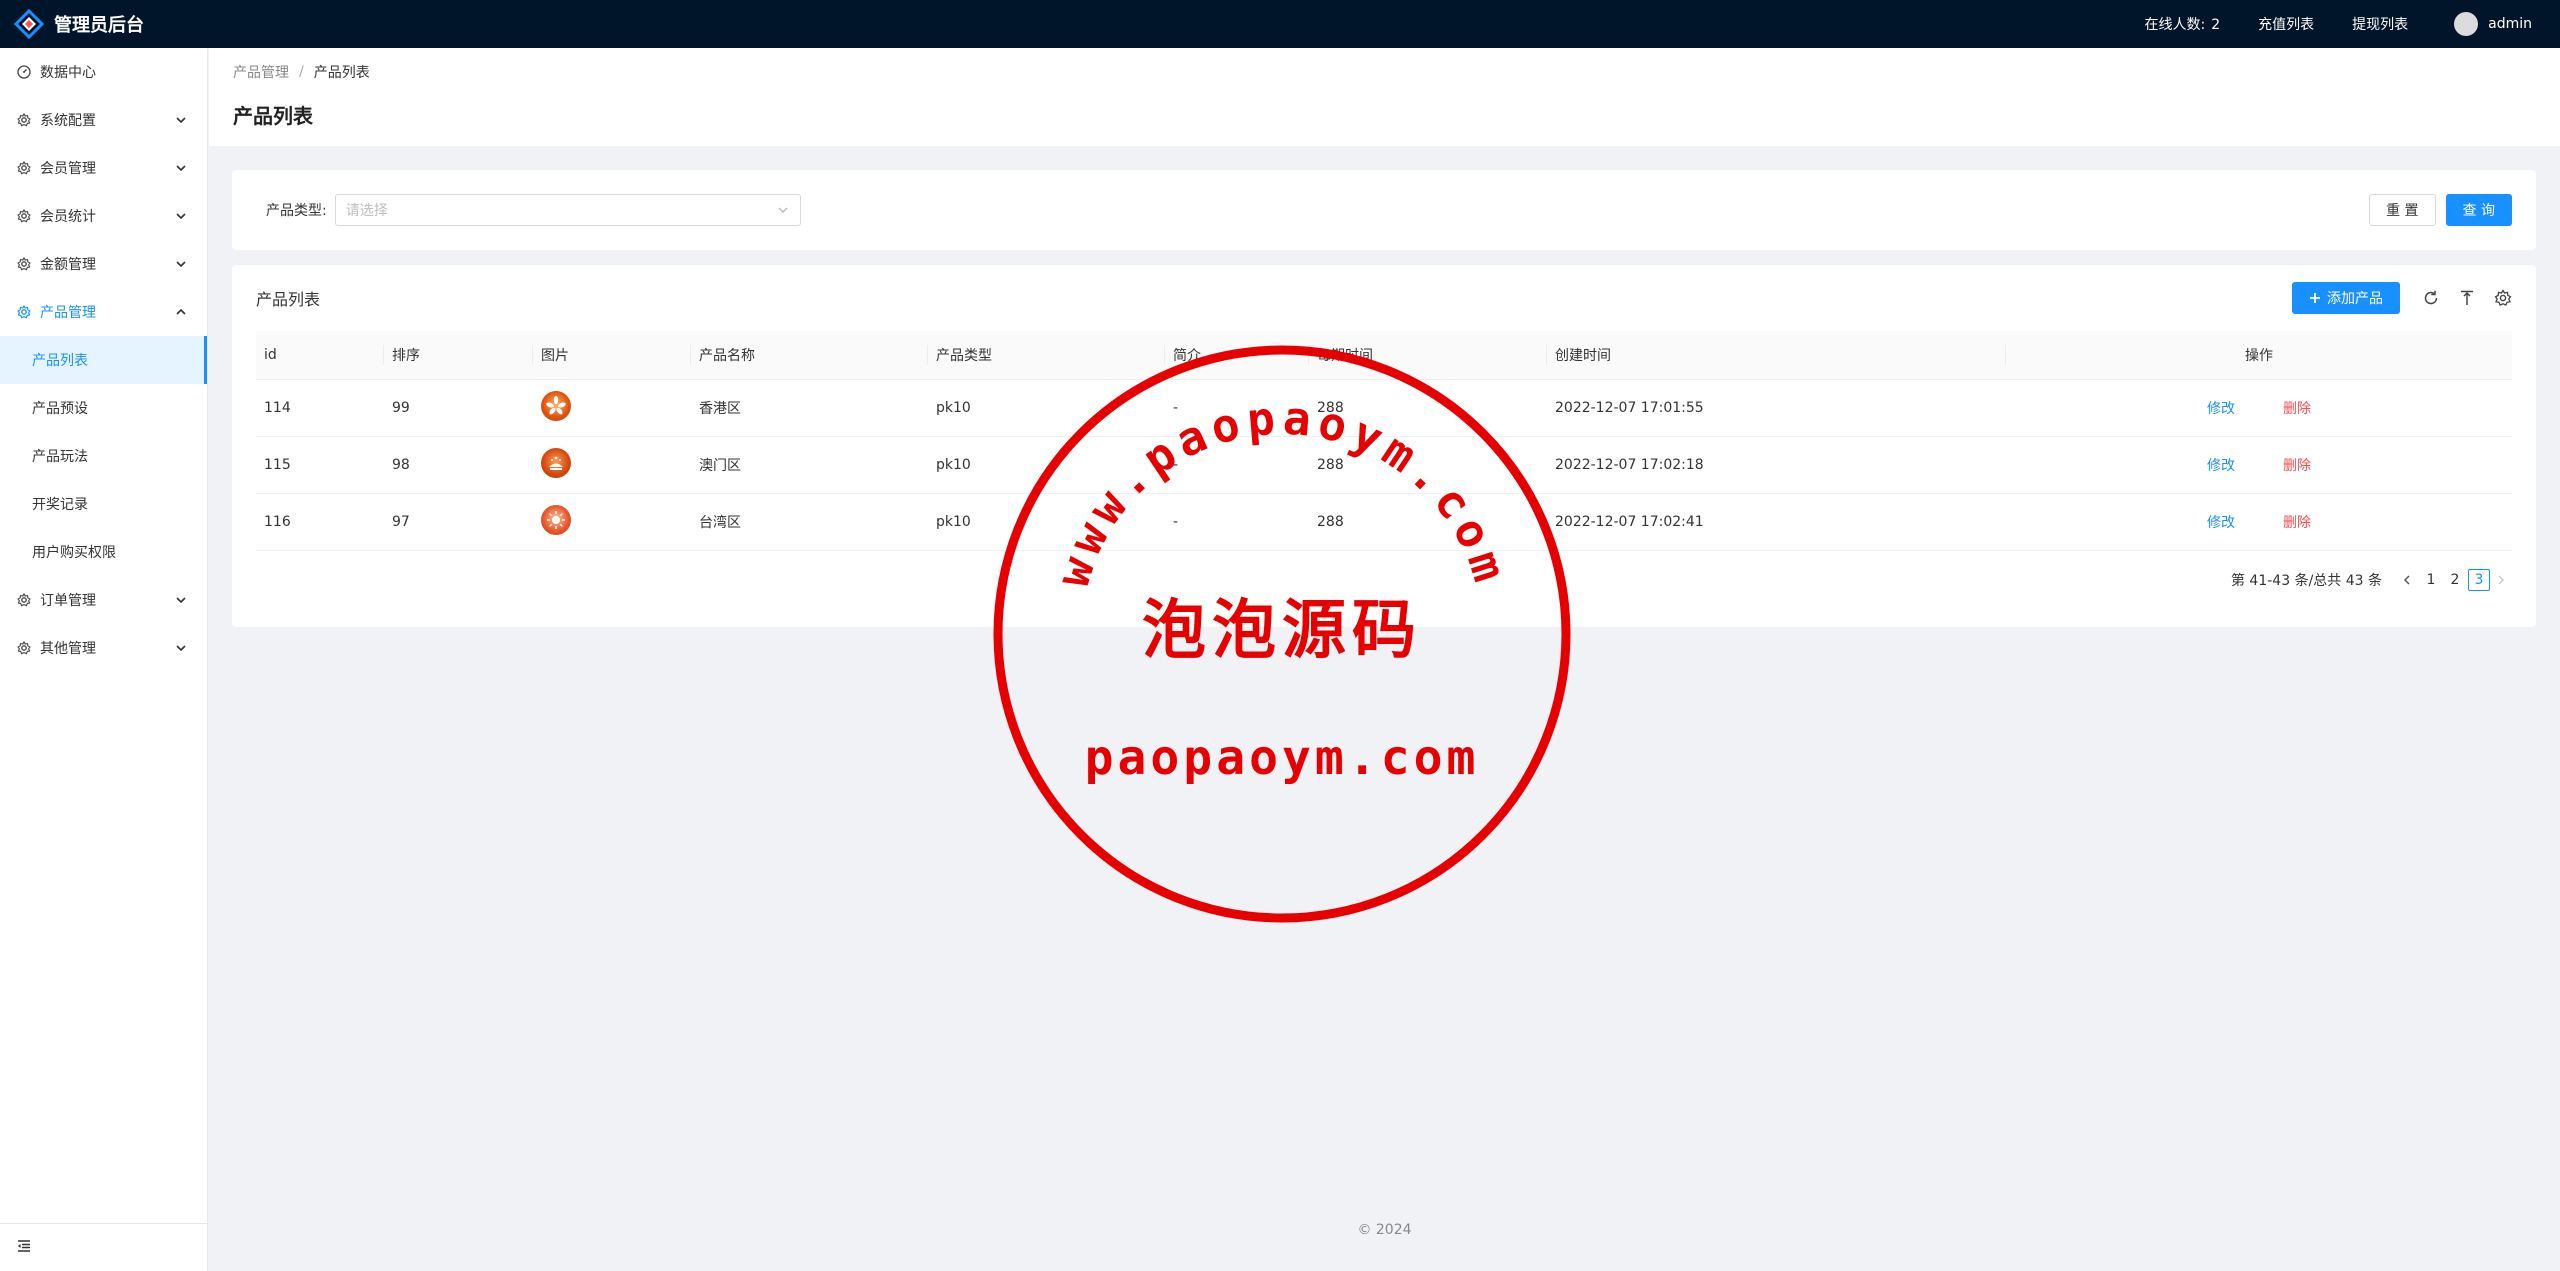 This screenshot has width=2560, height=1271. Describe the element at coordinates (181, 312) in the screenshot. I see `chevron-up-icon` at that location.